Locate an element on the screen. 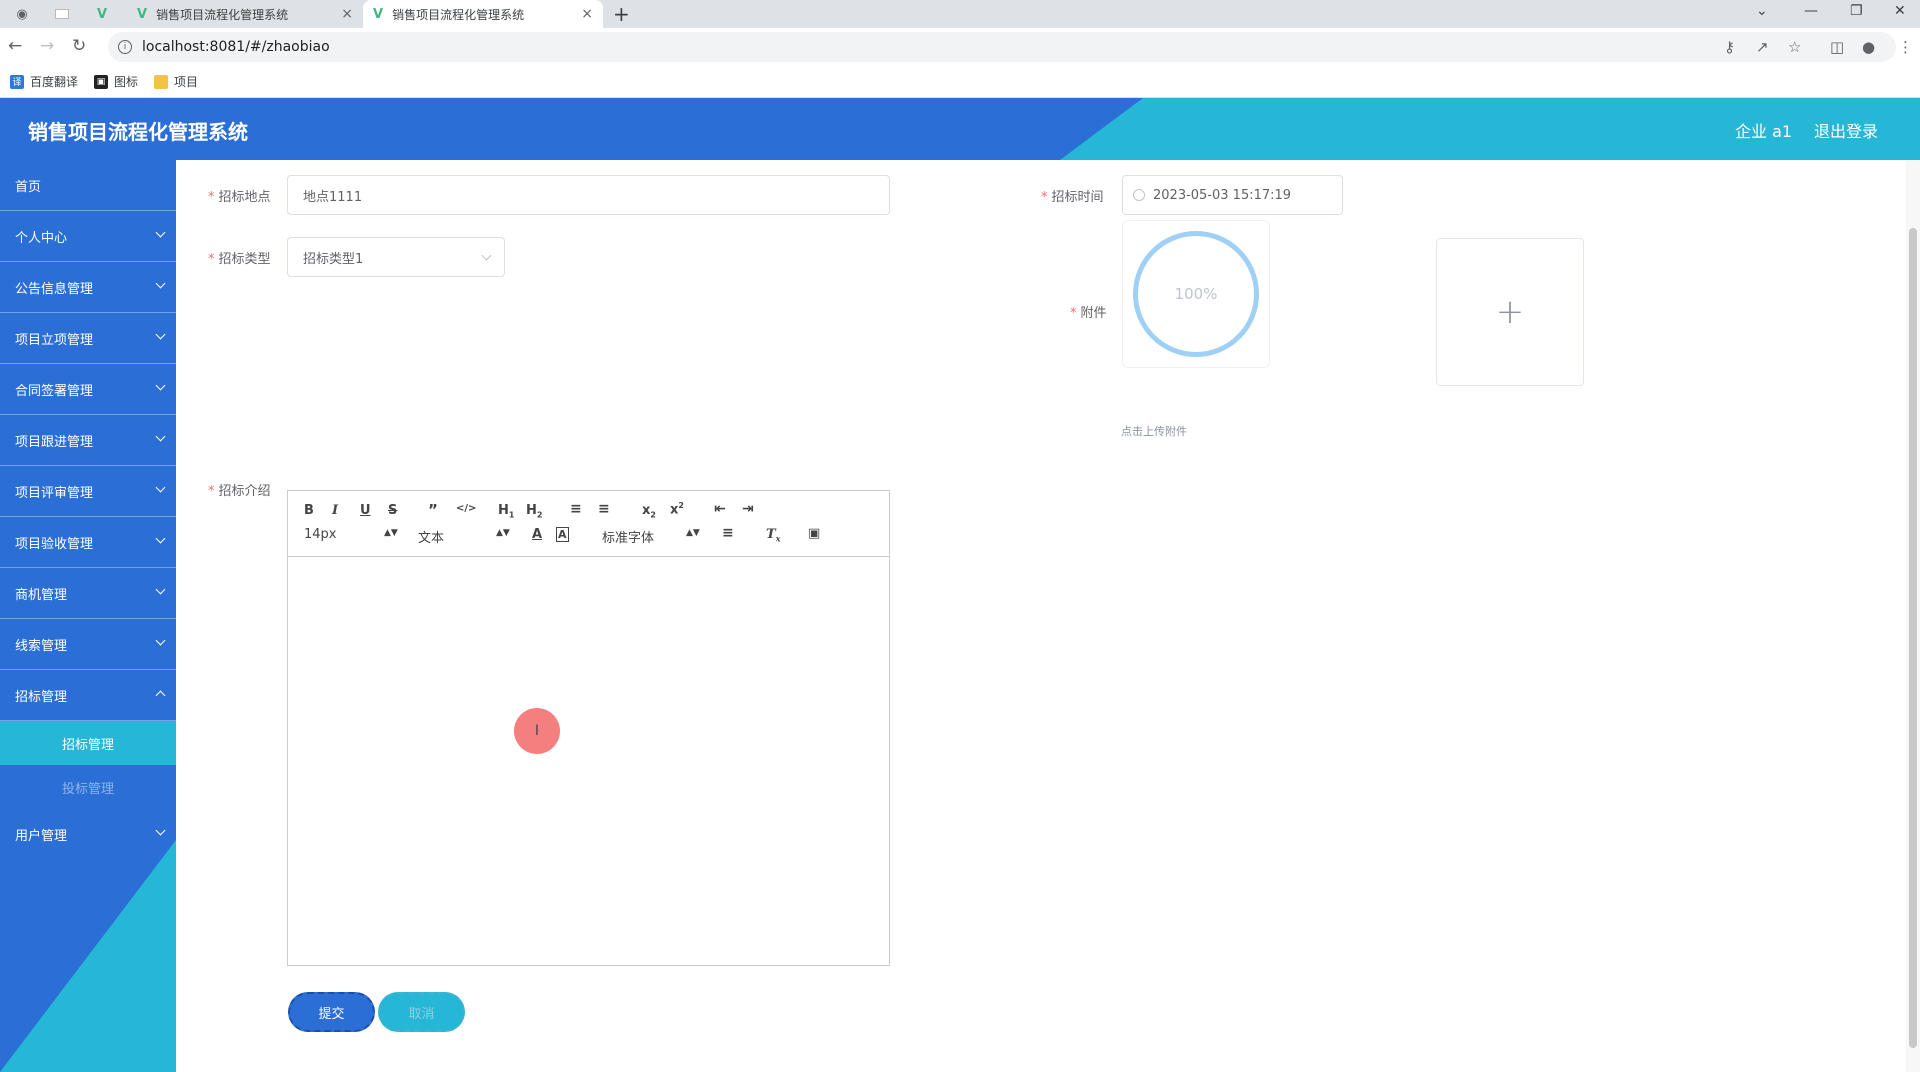 The width and height of the screenshot is (1920, 1072). submenu-item-bid: 投标管理 is located at coordinates (88, 787).